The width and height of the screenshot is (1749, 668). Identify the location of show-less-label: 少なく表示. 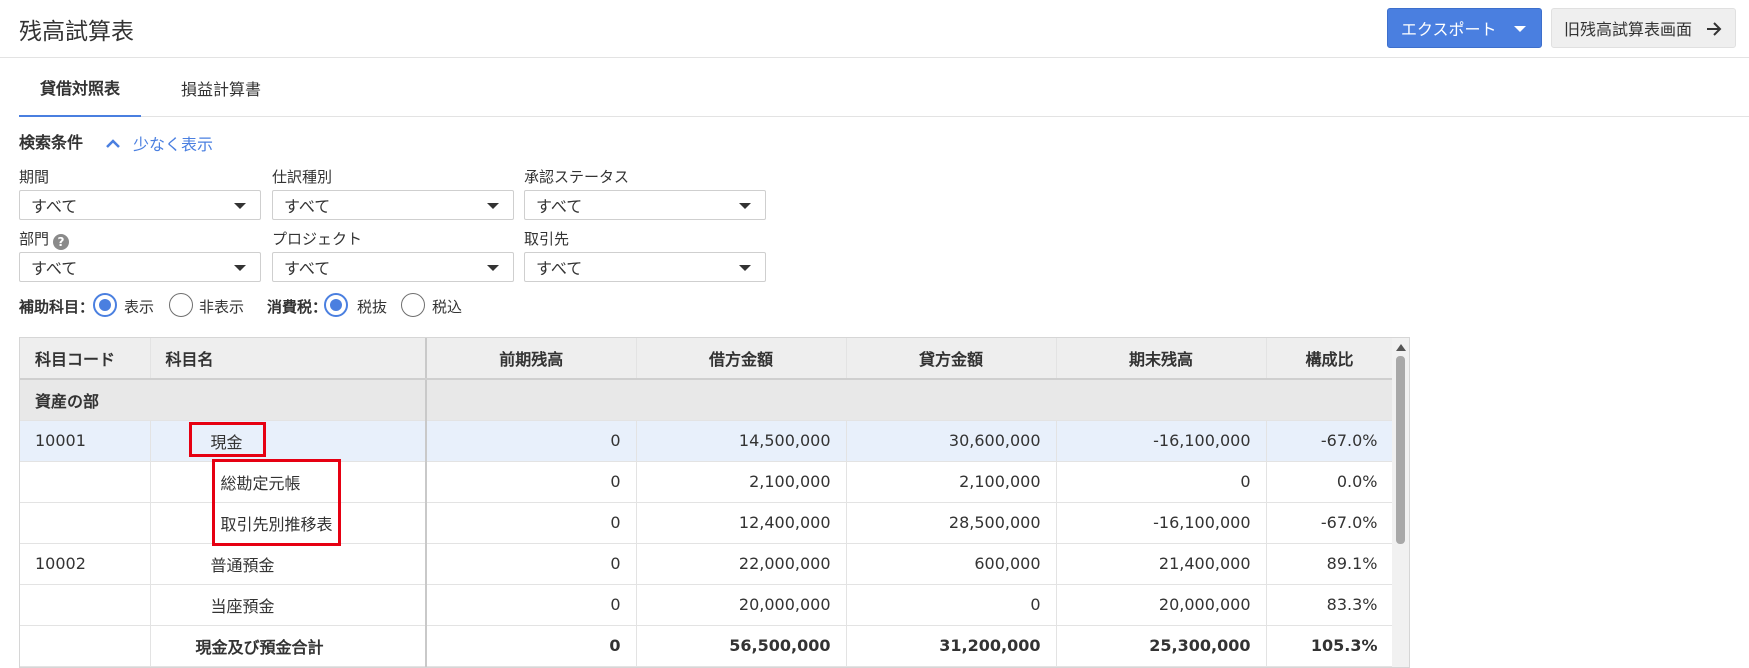
(173, 144).